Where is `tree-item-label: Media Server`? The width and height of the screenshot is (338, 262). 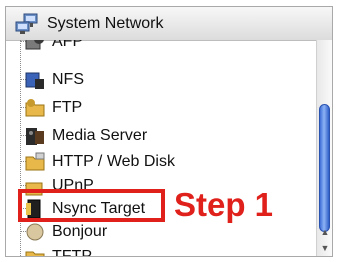 tree-item-label: Media Server is located at coordinates (100, 135).